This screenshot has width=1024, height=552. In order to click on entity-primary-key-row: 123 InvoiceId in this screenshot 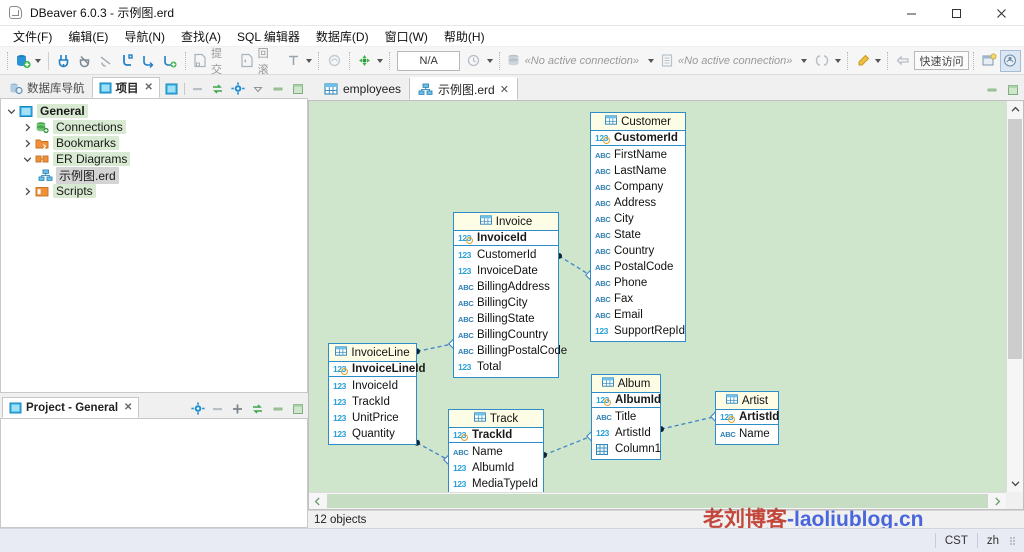, I will do `click(506, 238)`.